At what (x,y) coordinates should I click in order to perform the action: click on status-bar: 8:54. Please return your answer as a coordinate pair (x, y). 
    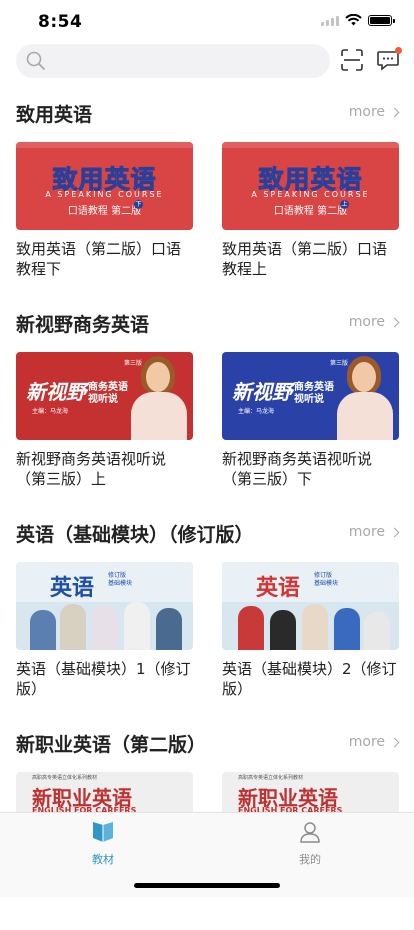
    Looking at the image, I should click on (207, 22).